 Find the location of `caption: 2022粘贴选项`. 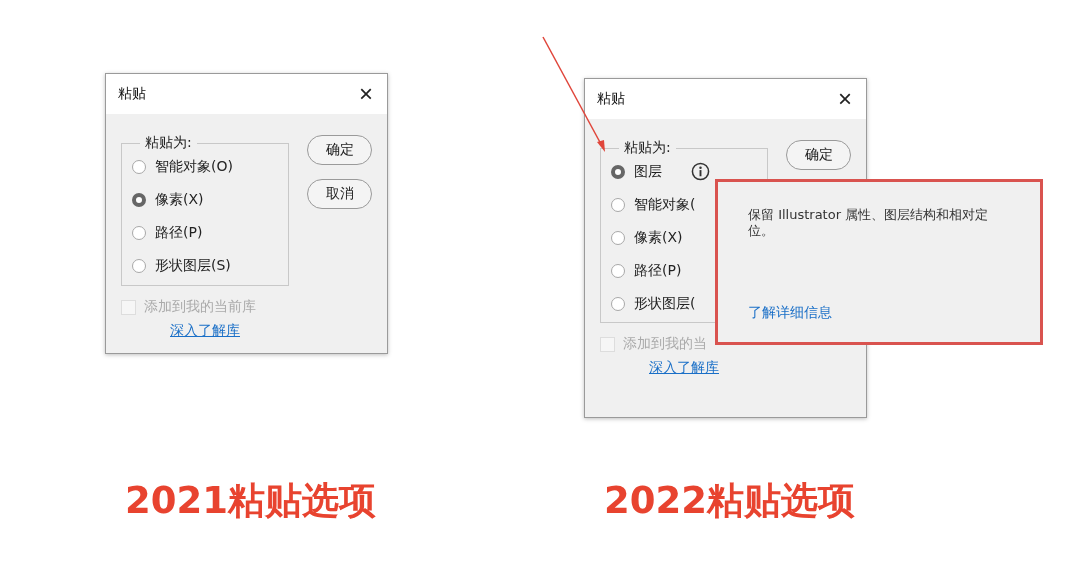

caption: 2022粘贴选项 is located at coordinates (729, 501).